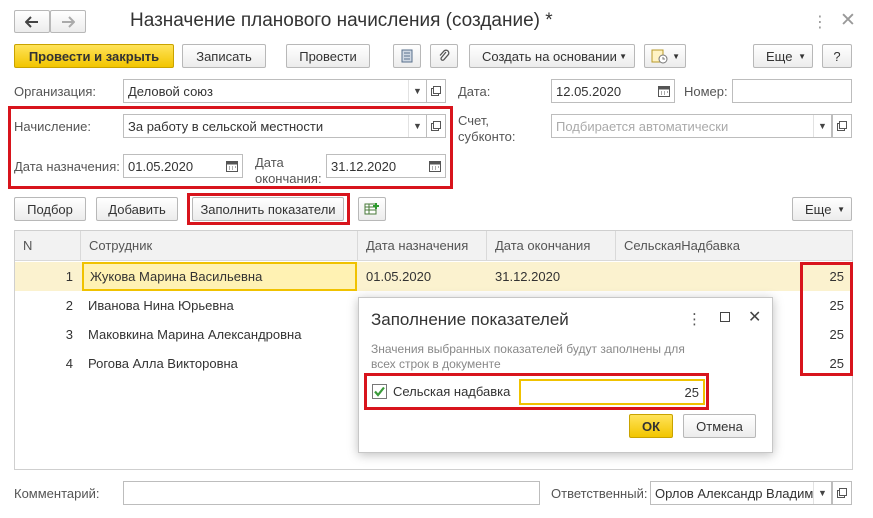 The height and width of the screenshot is (518, 873). Describe the element at coordinates (555, 276) in the screenshot. I see `row-end-date: 31.12.2020` at that location.